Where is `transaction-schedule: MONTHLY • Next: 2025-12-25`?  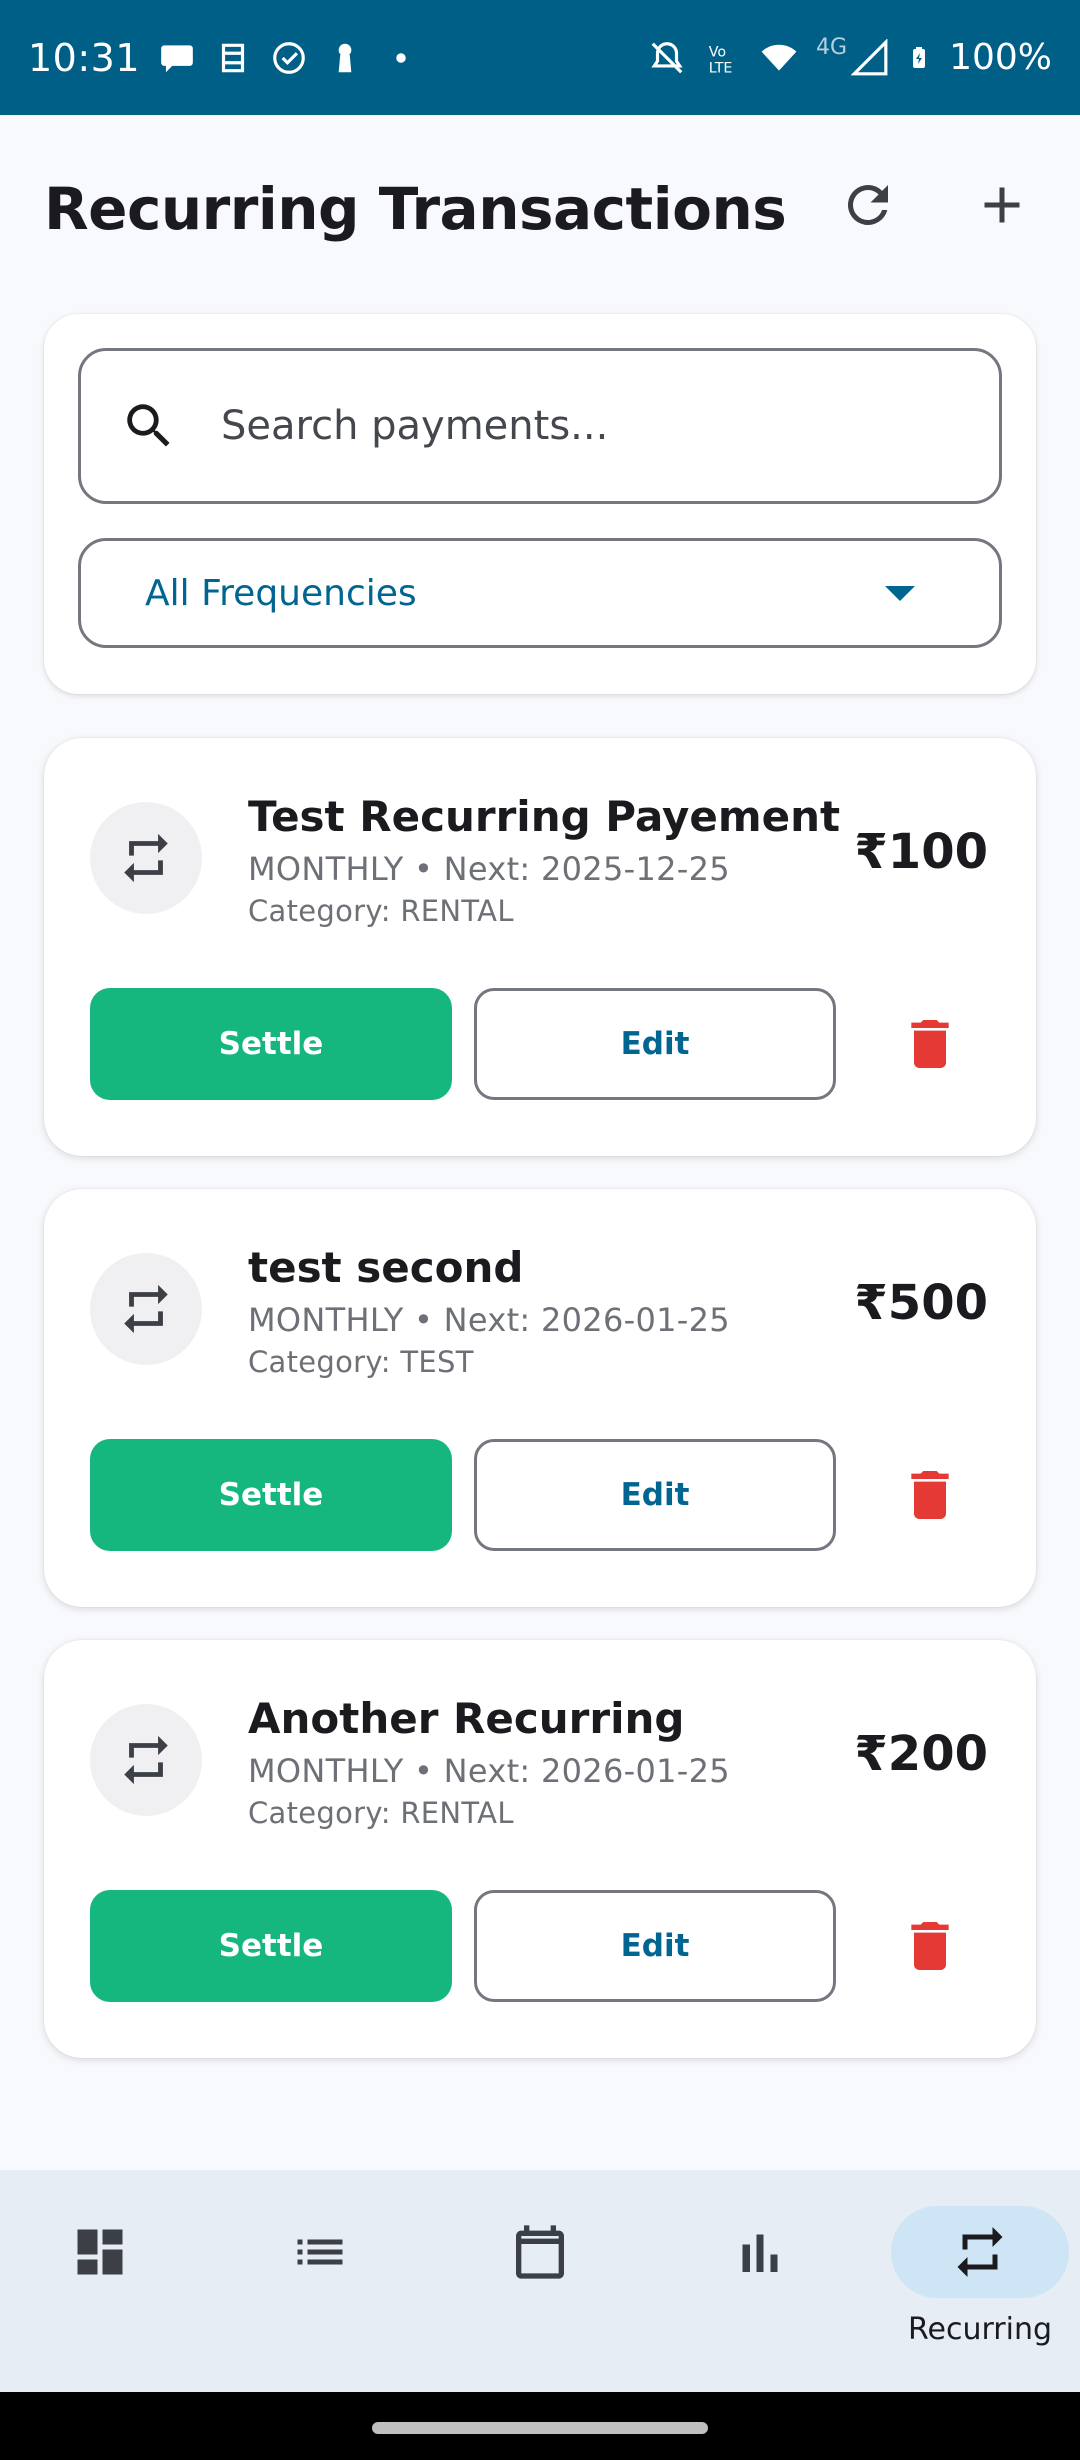 transaction-schedule: MONTHLY • Next: 2025-12-25 is located at coordinates (489, 869).